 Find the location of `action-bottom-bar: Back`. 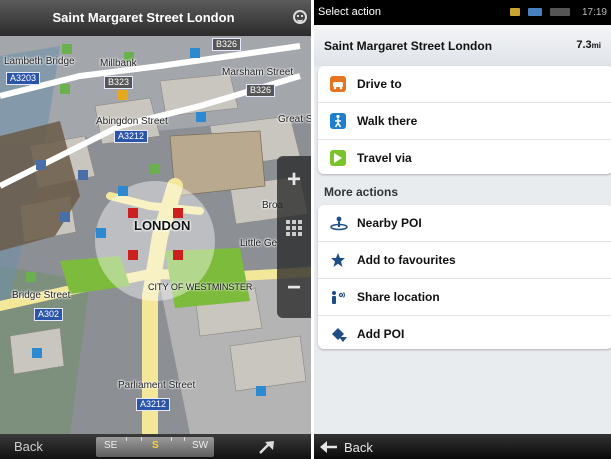

action-bottom-bar: Back is located at coordinates (462, 446).